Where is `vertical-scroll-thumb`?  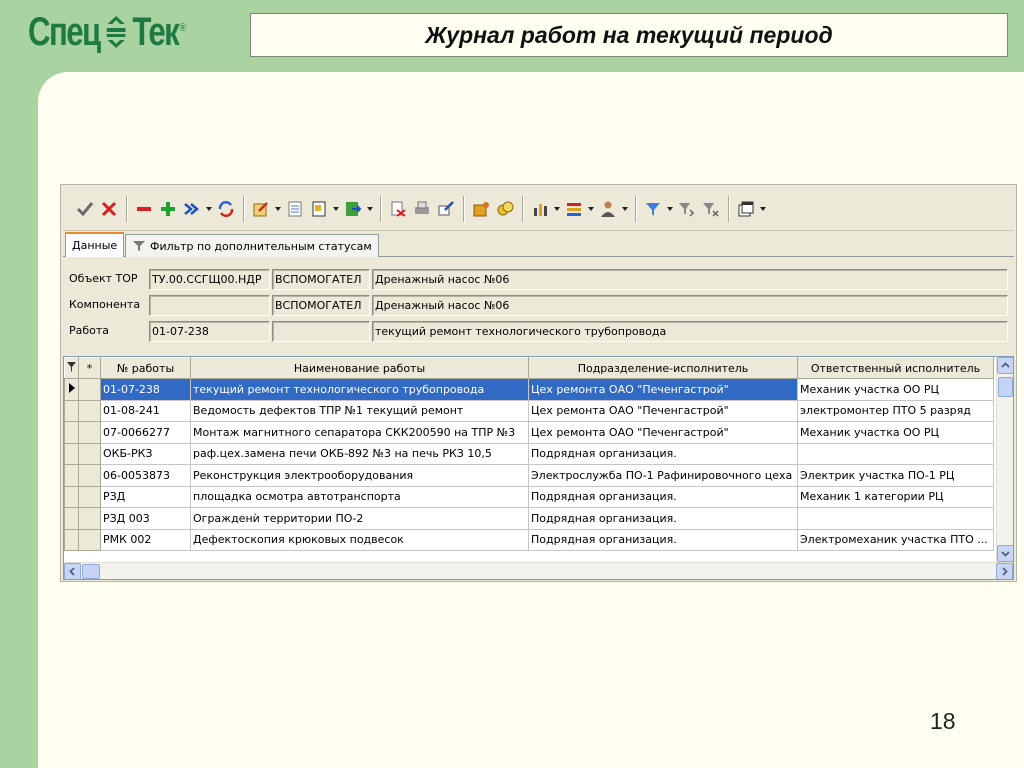
vertical-scroll-thumb is located at coordinates (1005, 387).